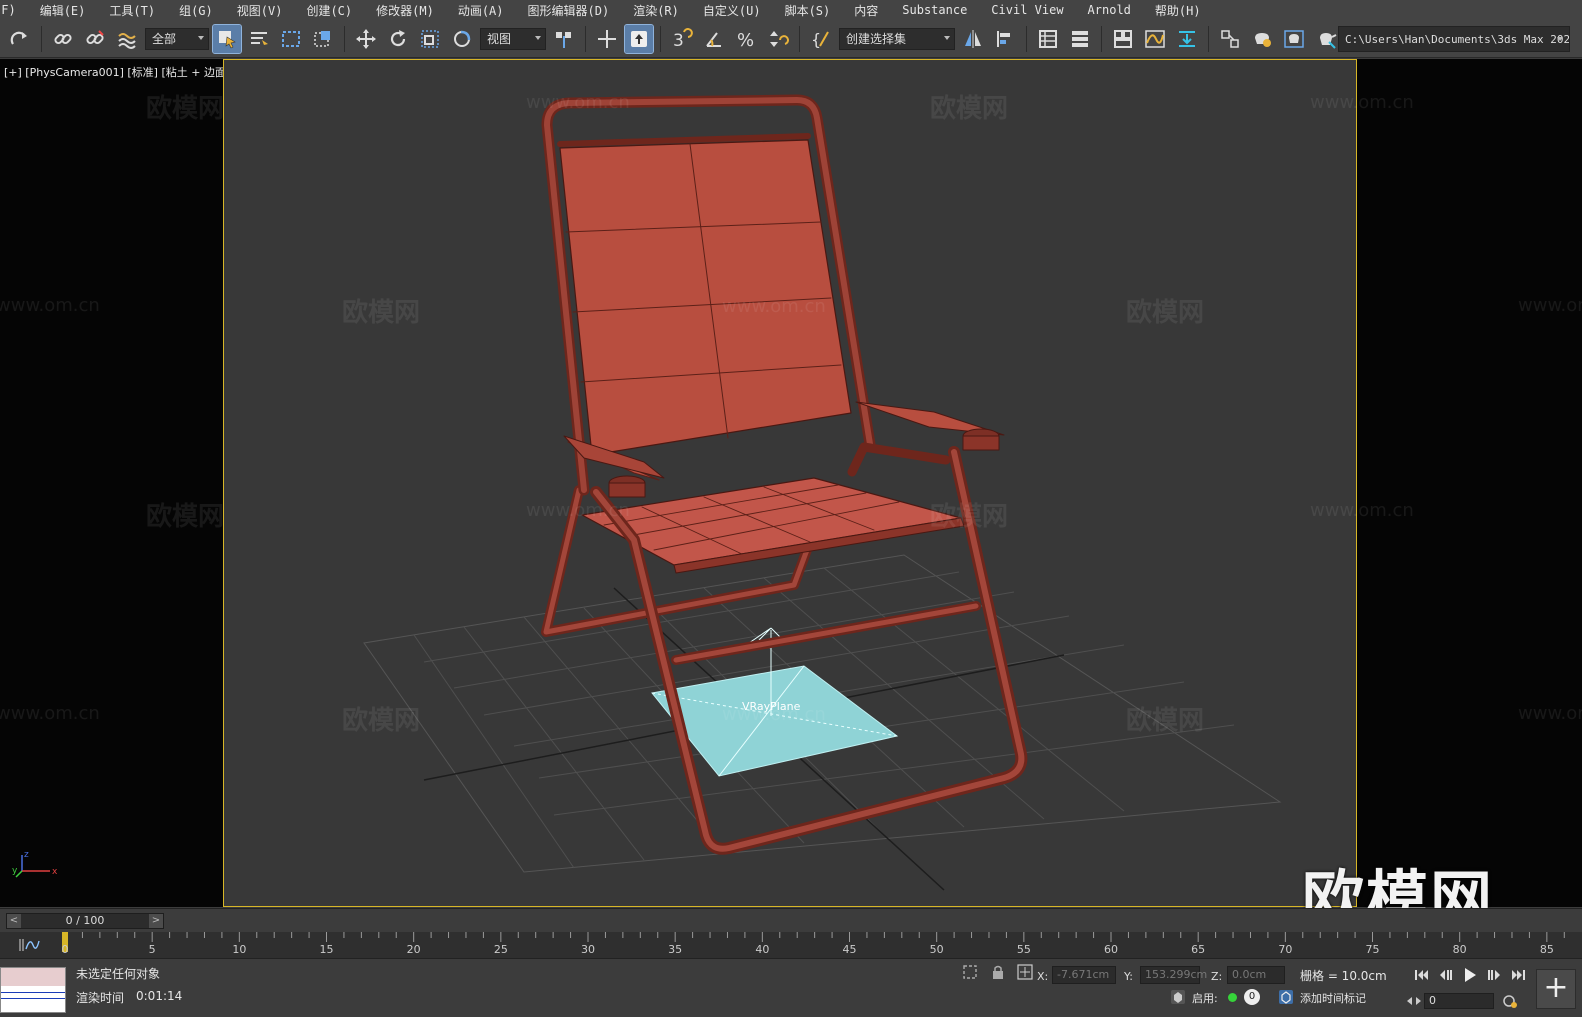  What do you see at coordinates (970, 972) in the screenshot?
I see `isolate-selection-icon` at bounding box center [970, 972].